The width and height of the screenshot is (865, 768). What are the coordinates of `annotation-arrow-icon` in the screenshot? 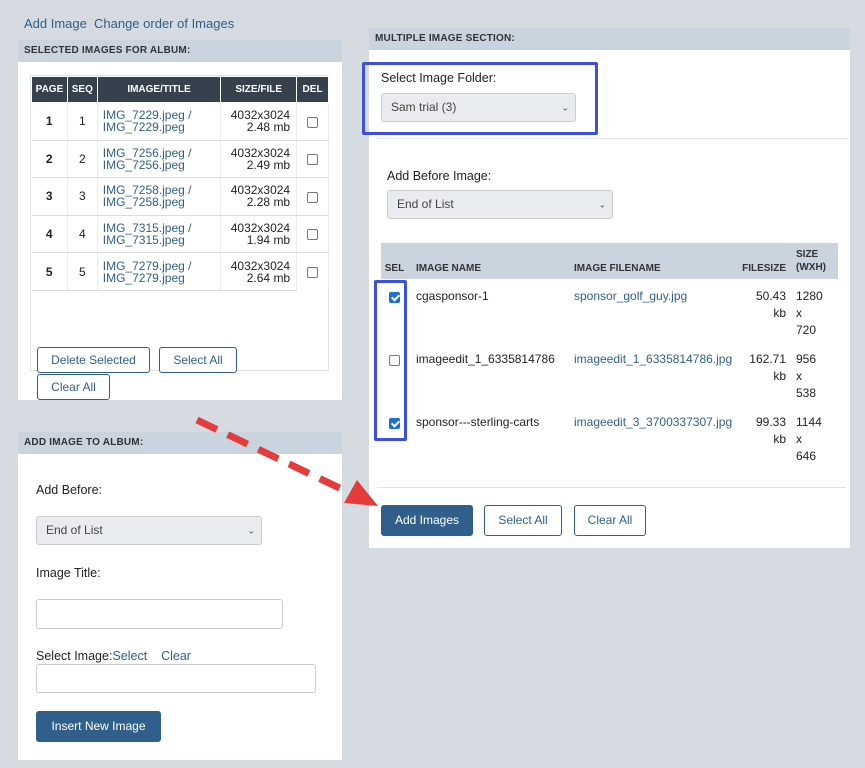 It's located at (286, 461).